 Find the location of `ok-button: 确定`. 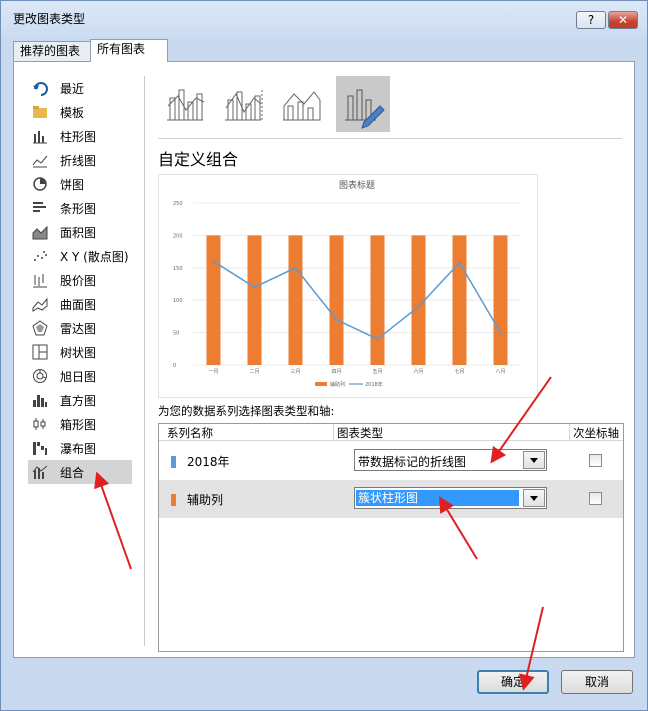

ok-button: 确定 is located at coordinates (513, 682).